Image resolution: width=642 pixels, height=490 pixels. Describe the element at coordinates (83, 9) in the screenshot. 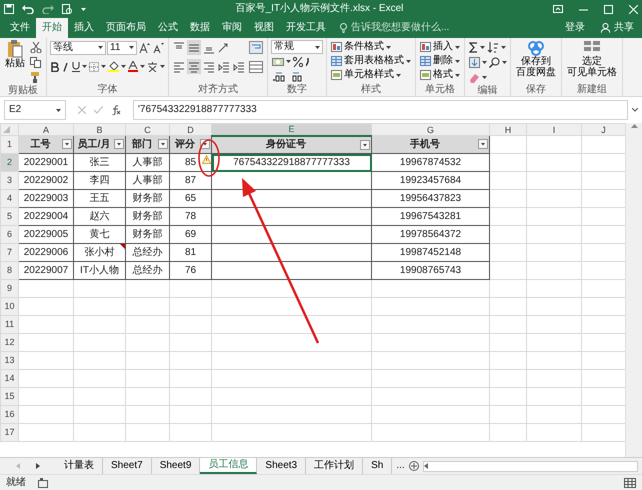

I see `customize-caret-icon` at that location.